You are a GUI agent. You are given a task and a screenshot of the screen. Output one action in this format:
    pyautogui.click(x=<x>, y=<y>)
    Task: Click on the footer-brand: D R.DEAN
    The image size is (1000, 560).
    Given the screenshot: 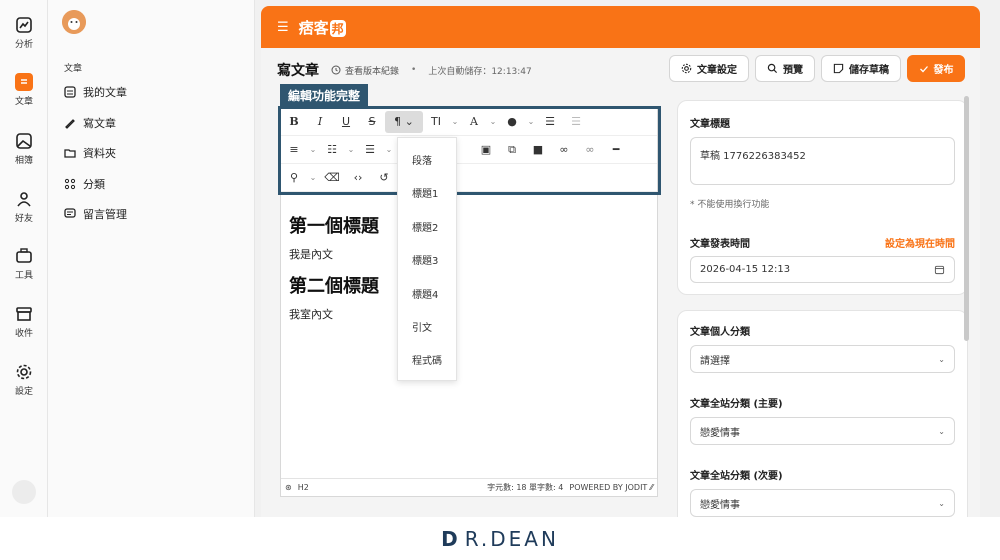 What is the action you would take?
    pyautogui.click(x=500, y=538)
    